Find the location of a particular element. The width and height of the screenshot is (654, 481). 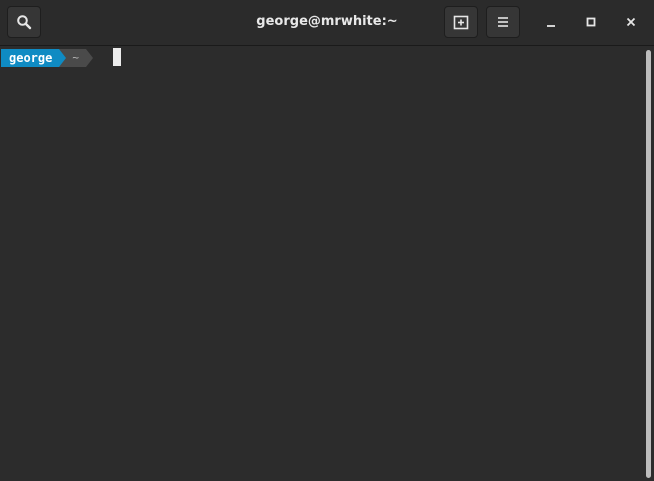

shell-prompt: george ~ is located at coordinates (47, 58).